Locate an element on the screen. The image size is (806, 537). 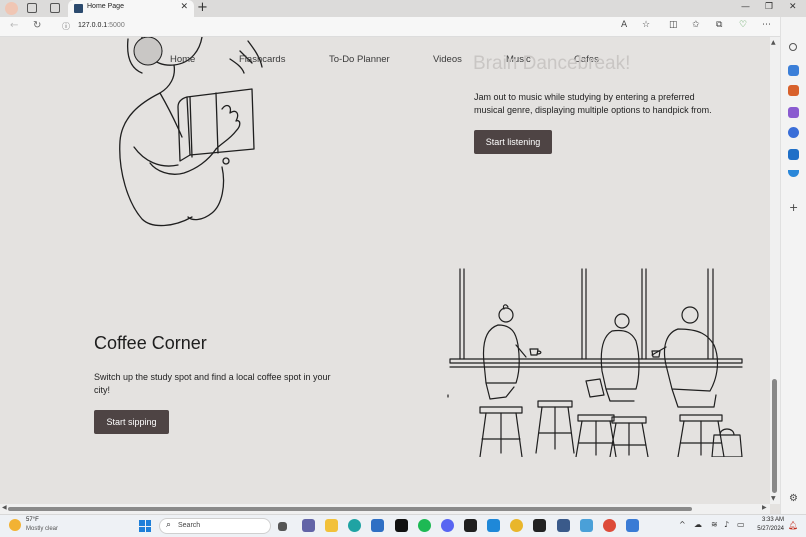
split-screen-icon: ◫ is located at coordinates (673, 25).